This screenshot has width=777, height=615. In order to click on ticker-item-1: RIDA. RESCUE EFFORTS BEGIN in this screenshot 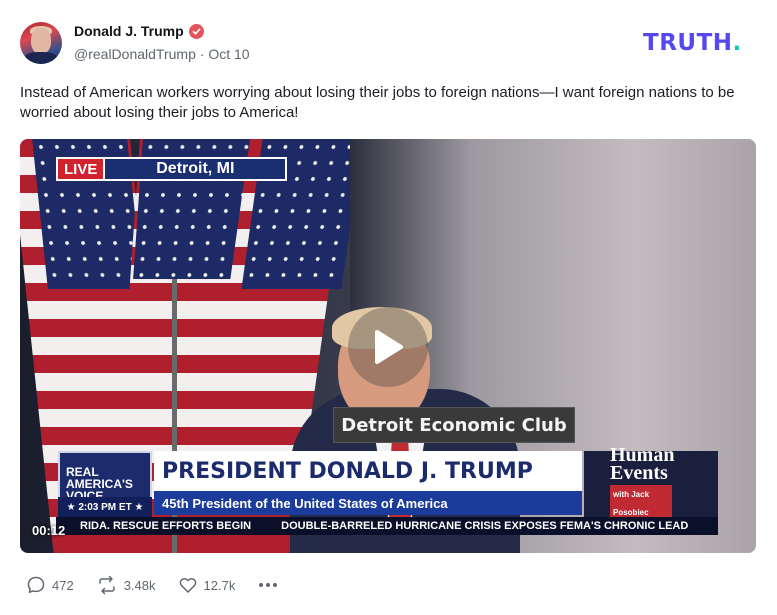, I will do `click(166, 526)`.